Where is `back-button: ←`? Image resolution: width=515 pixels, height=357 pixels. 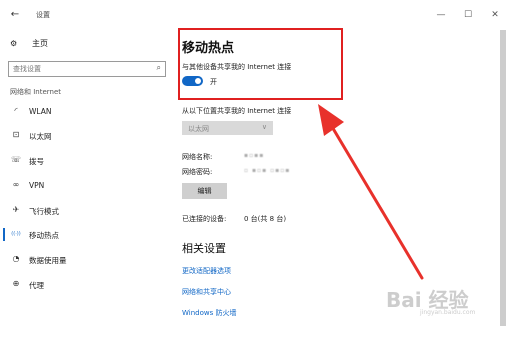 back-button: ← is located at coordinates (15, 15).